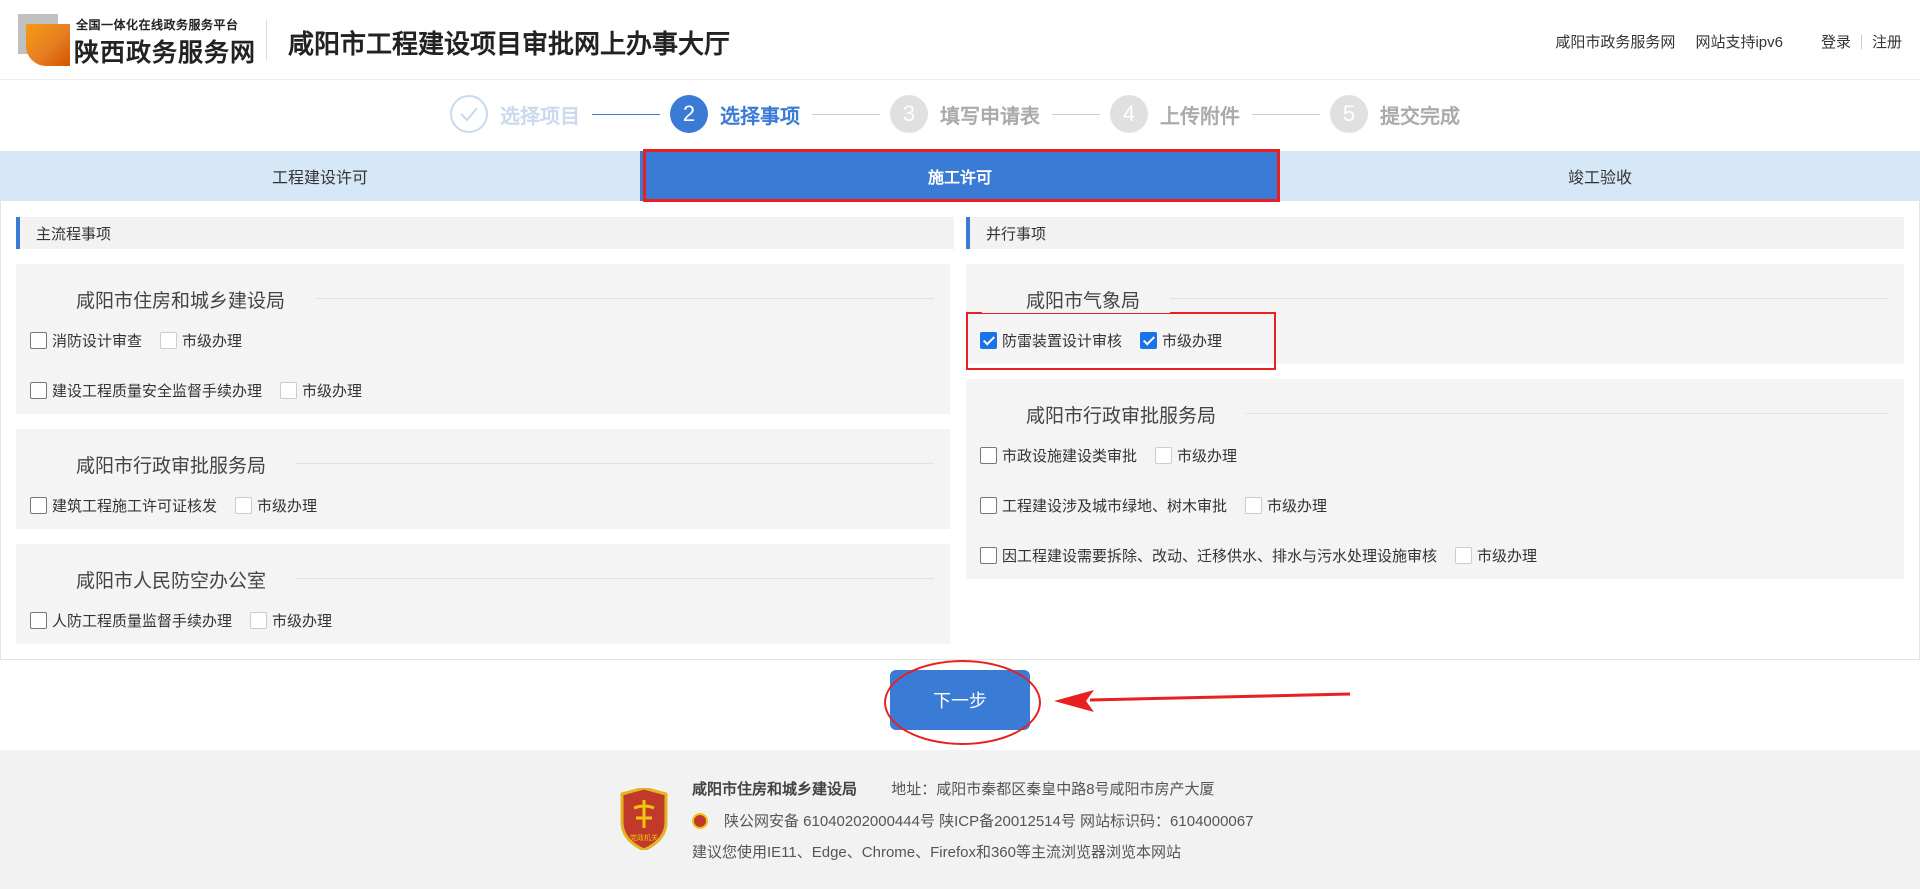  I want to click on shaanxi-logo-icon, so click(44, 40).